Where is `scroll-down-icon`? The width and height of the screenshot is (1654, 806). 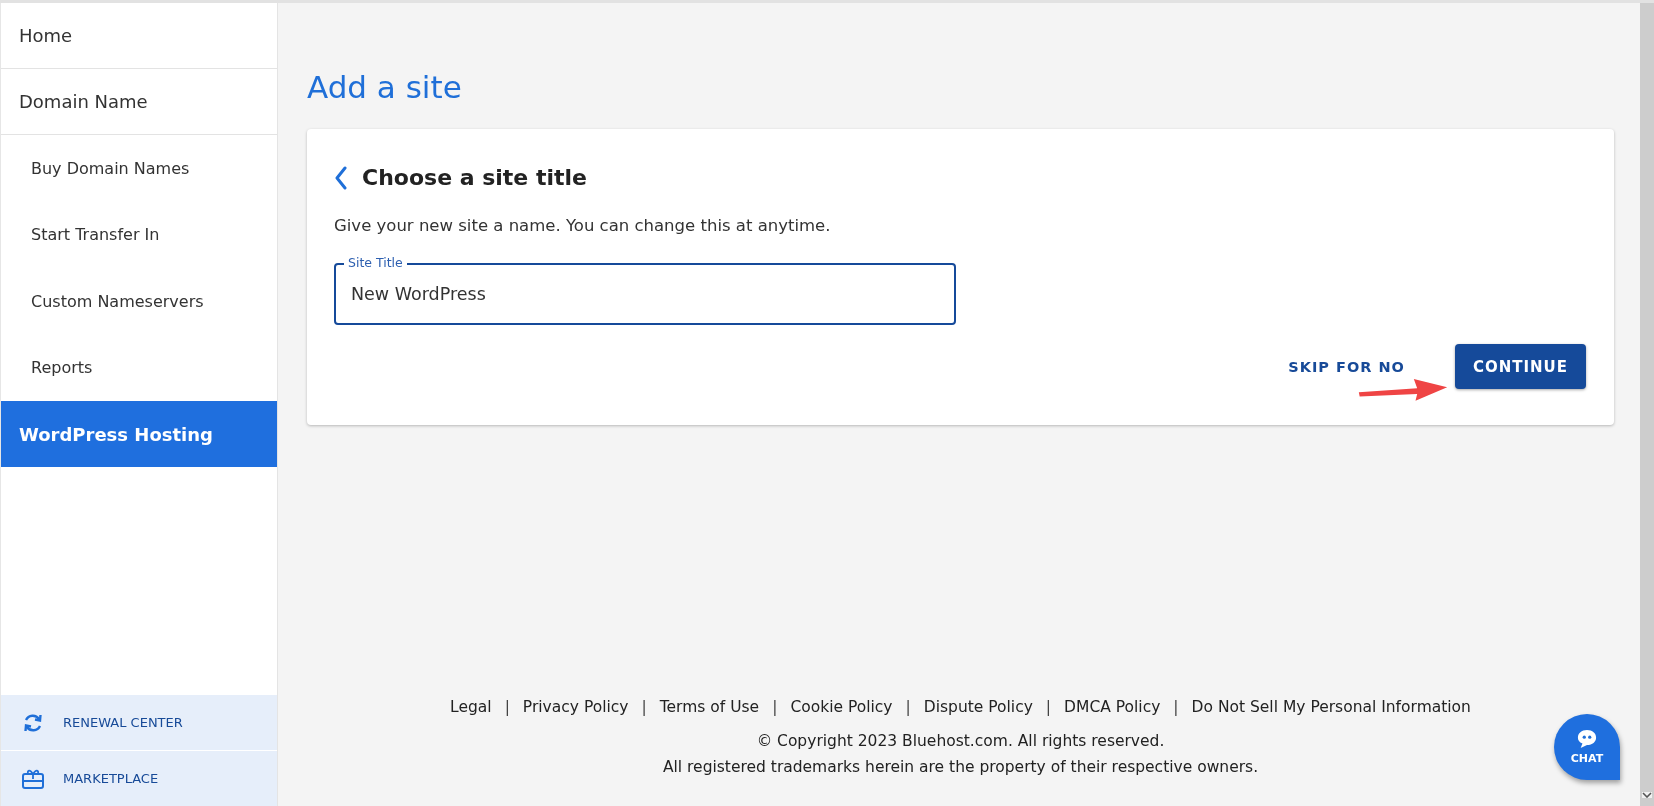
scroll-down-icon is located at coordinates (1647, 795).